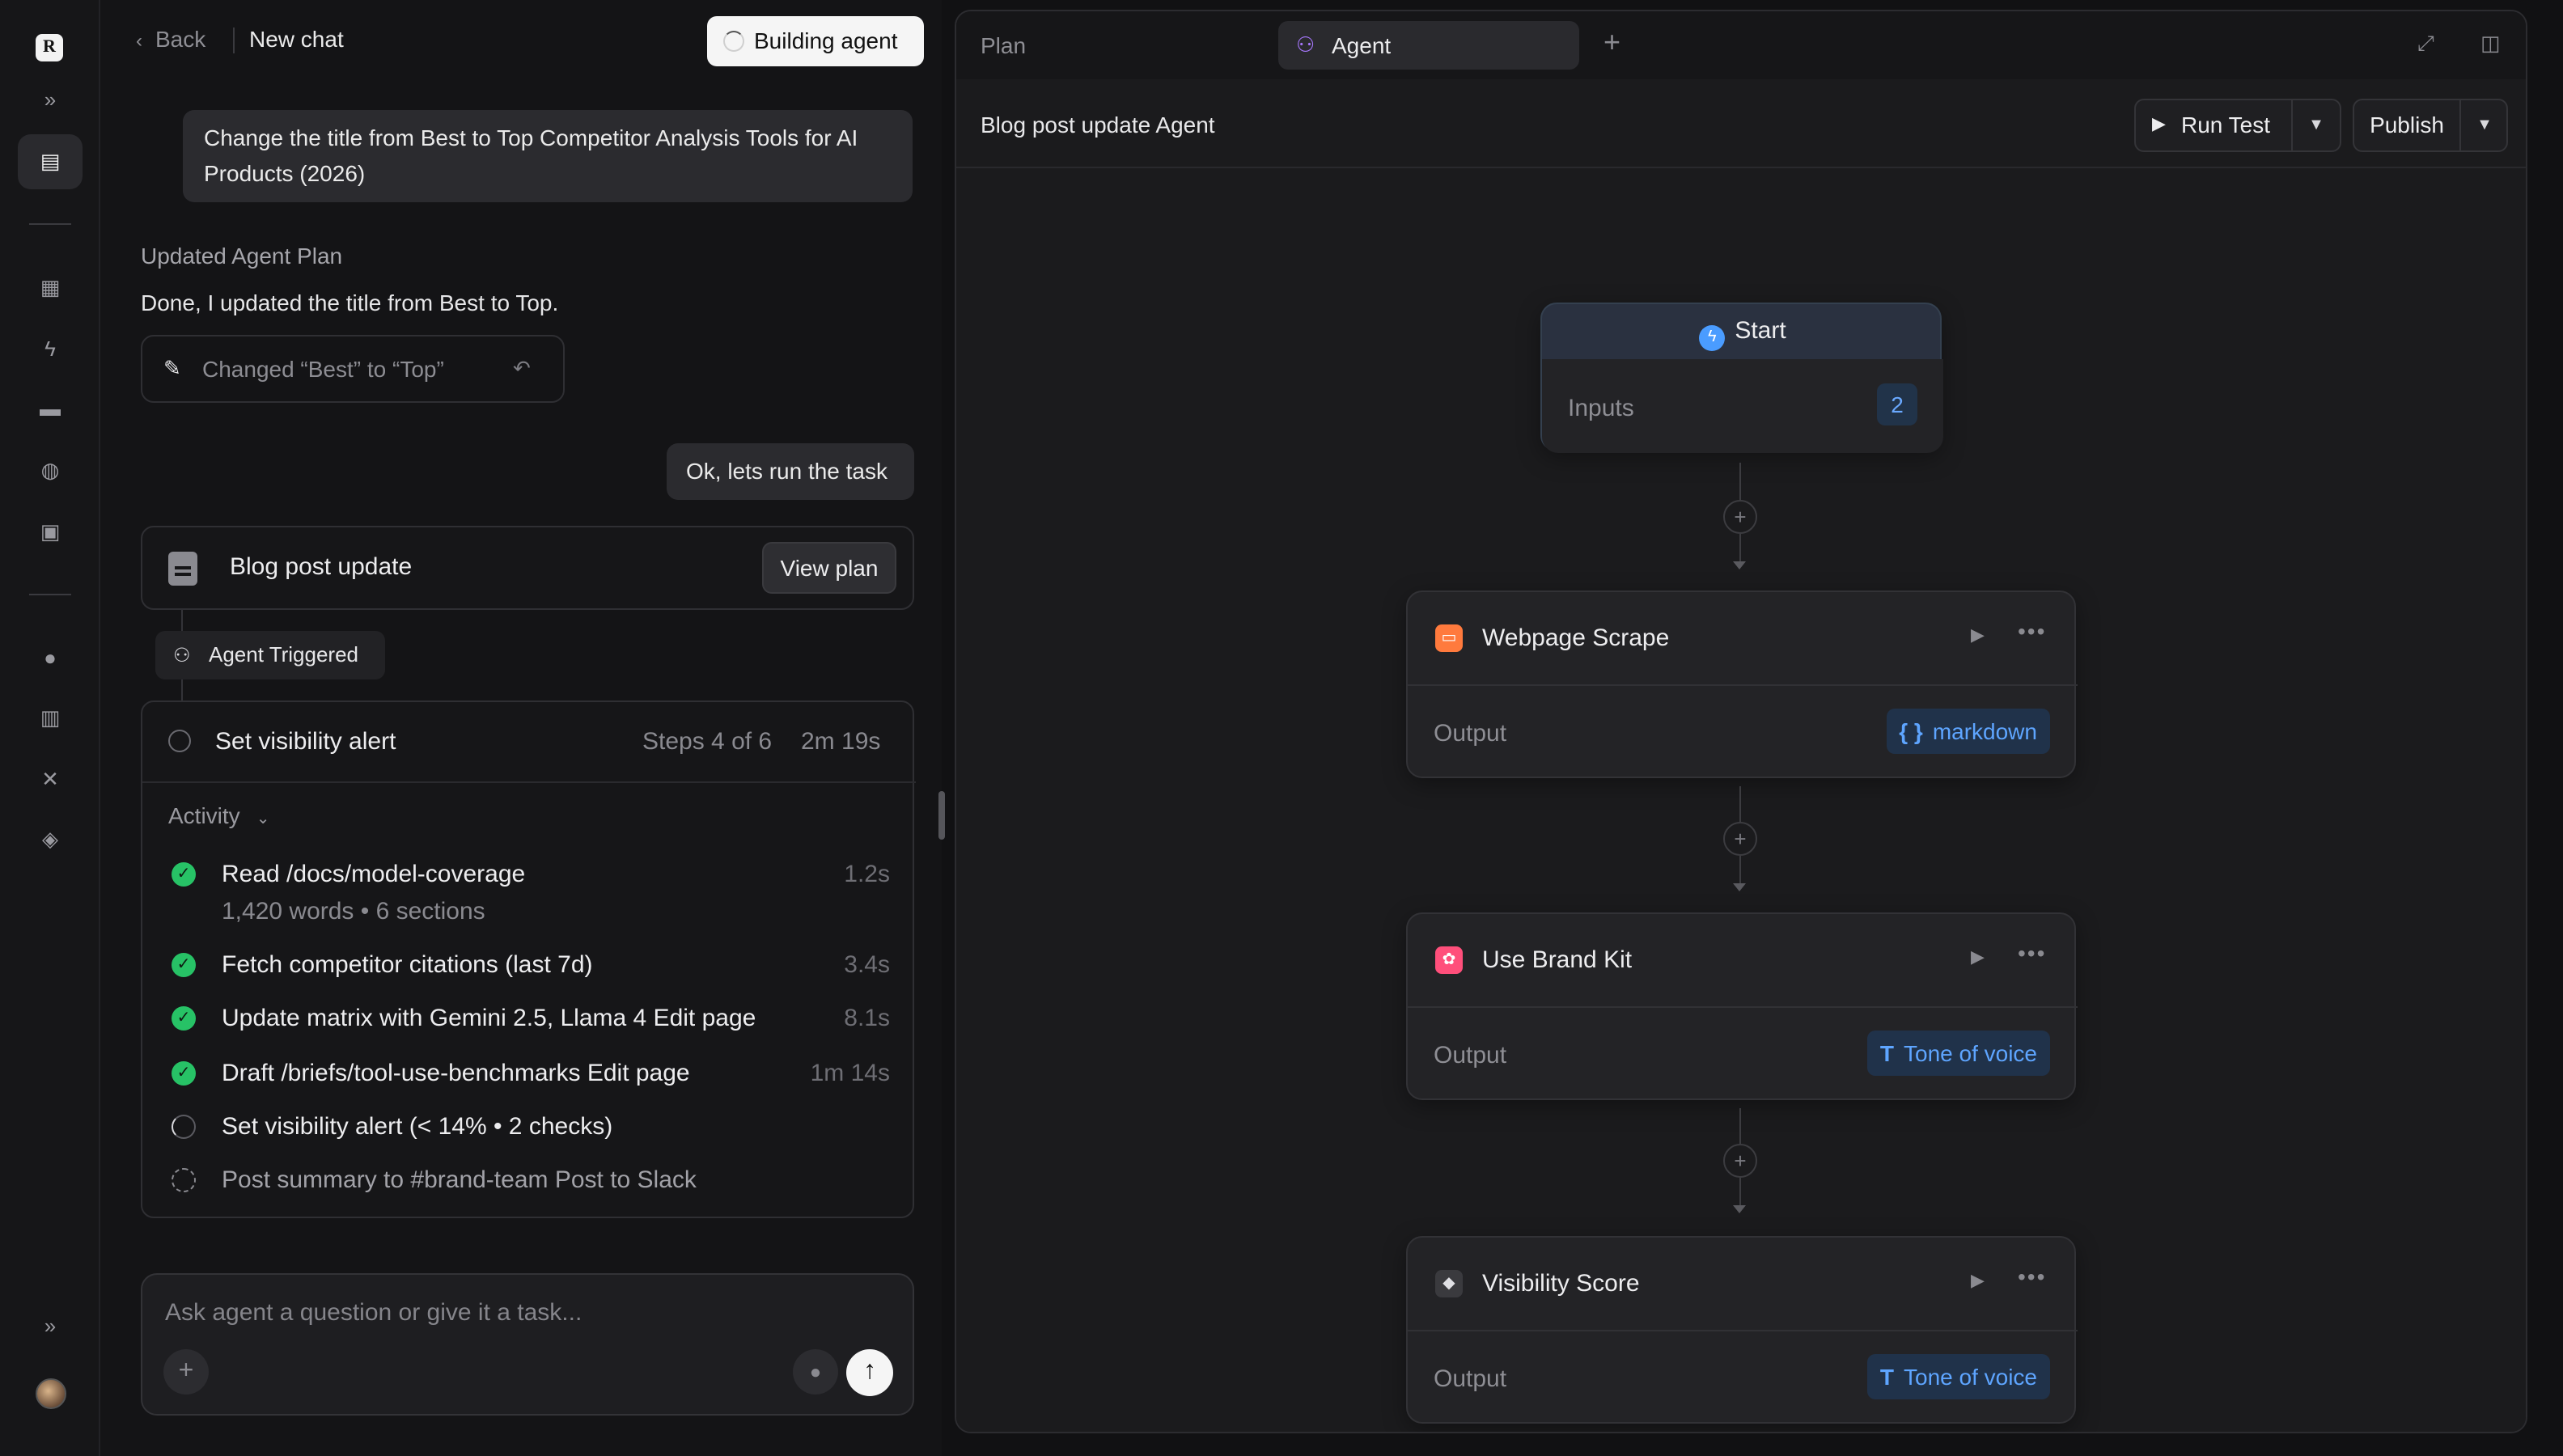 The image size is (2563, 1456). I want to click on chat-title: New chat, so click(297, 39).